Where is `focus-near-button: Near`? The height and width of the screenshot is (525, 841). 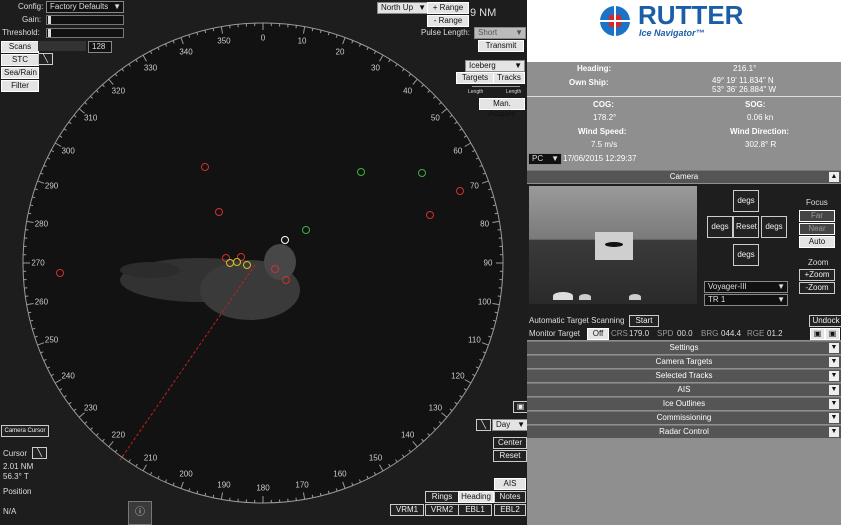 focus-near-button: Near is located at coordinates (817, 229).